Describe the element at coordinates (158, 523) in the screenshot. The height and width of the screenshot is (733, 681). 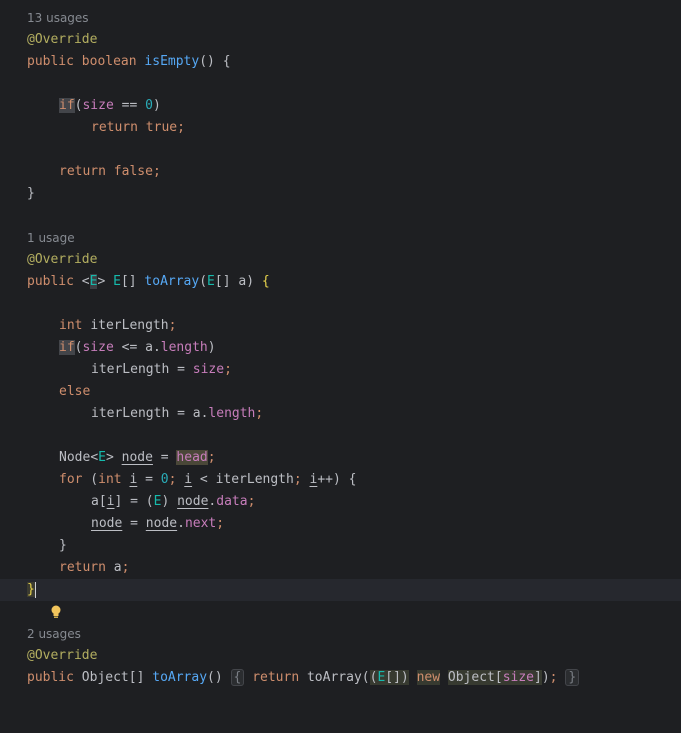
I see `code-line: node = node.next;` at that location.